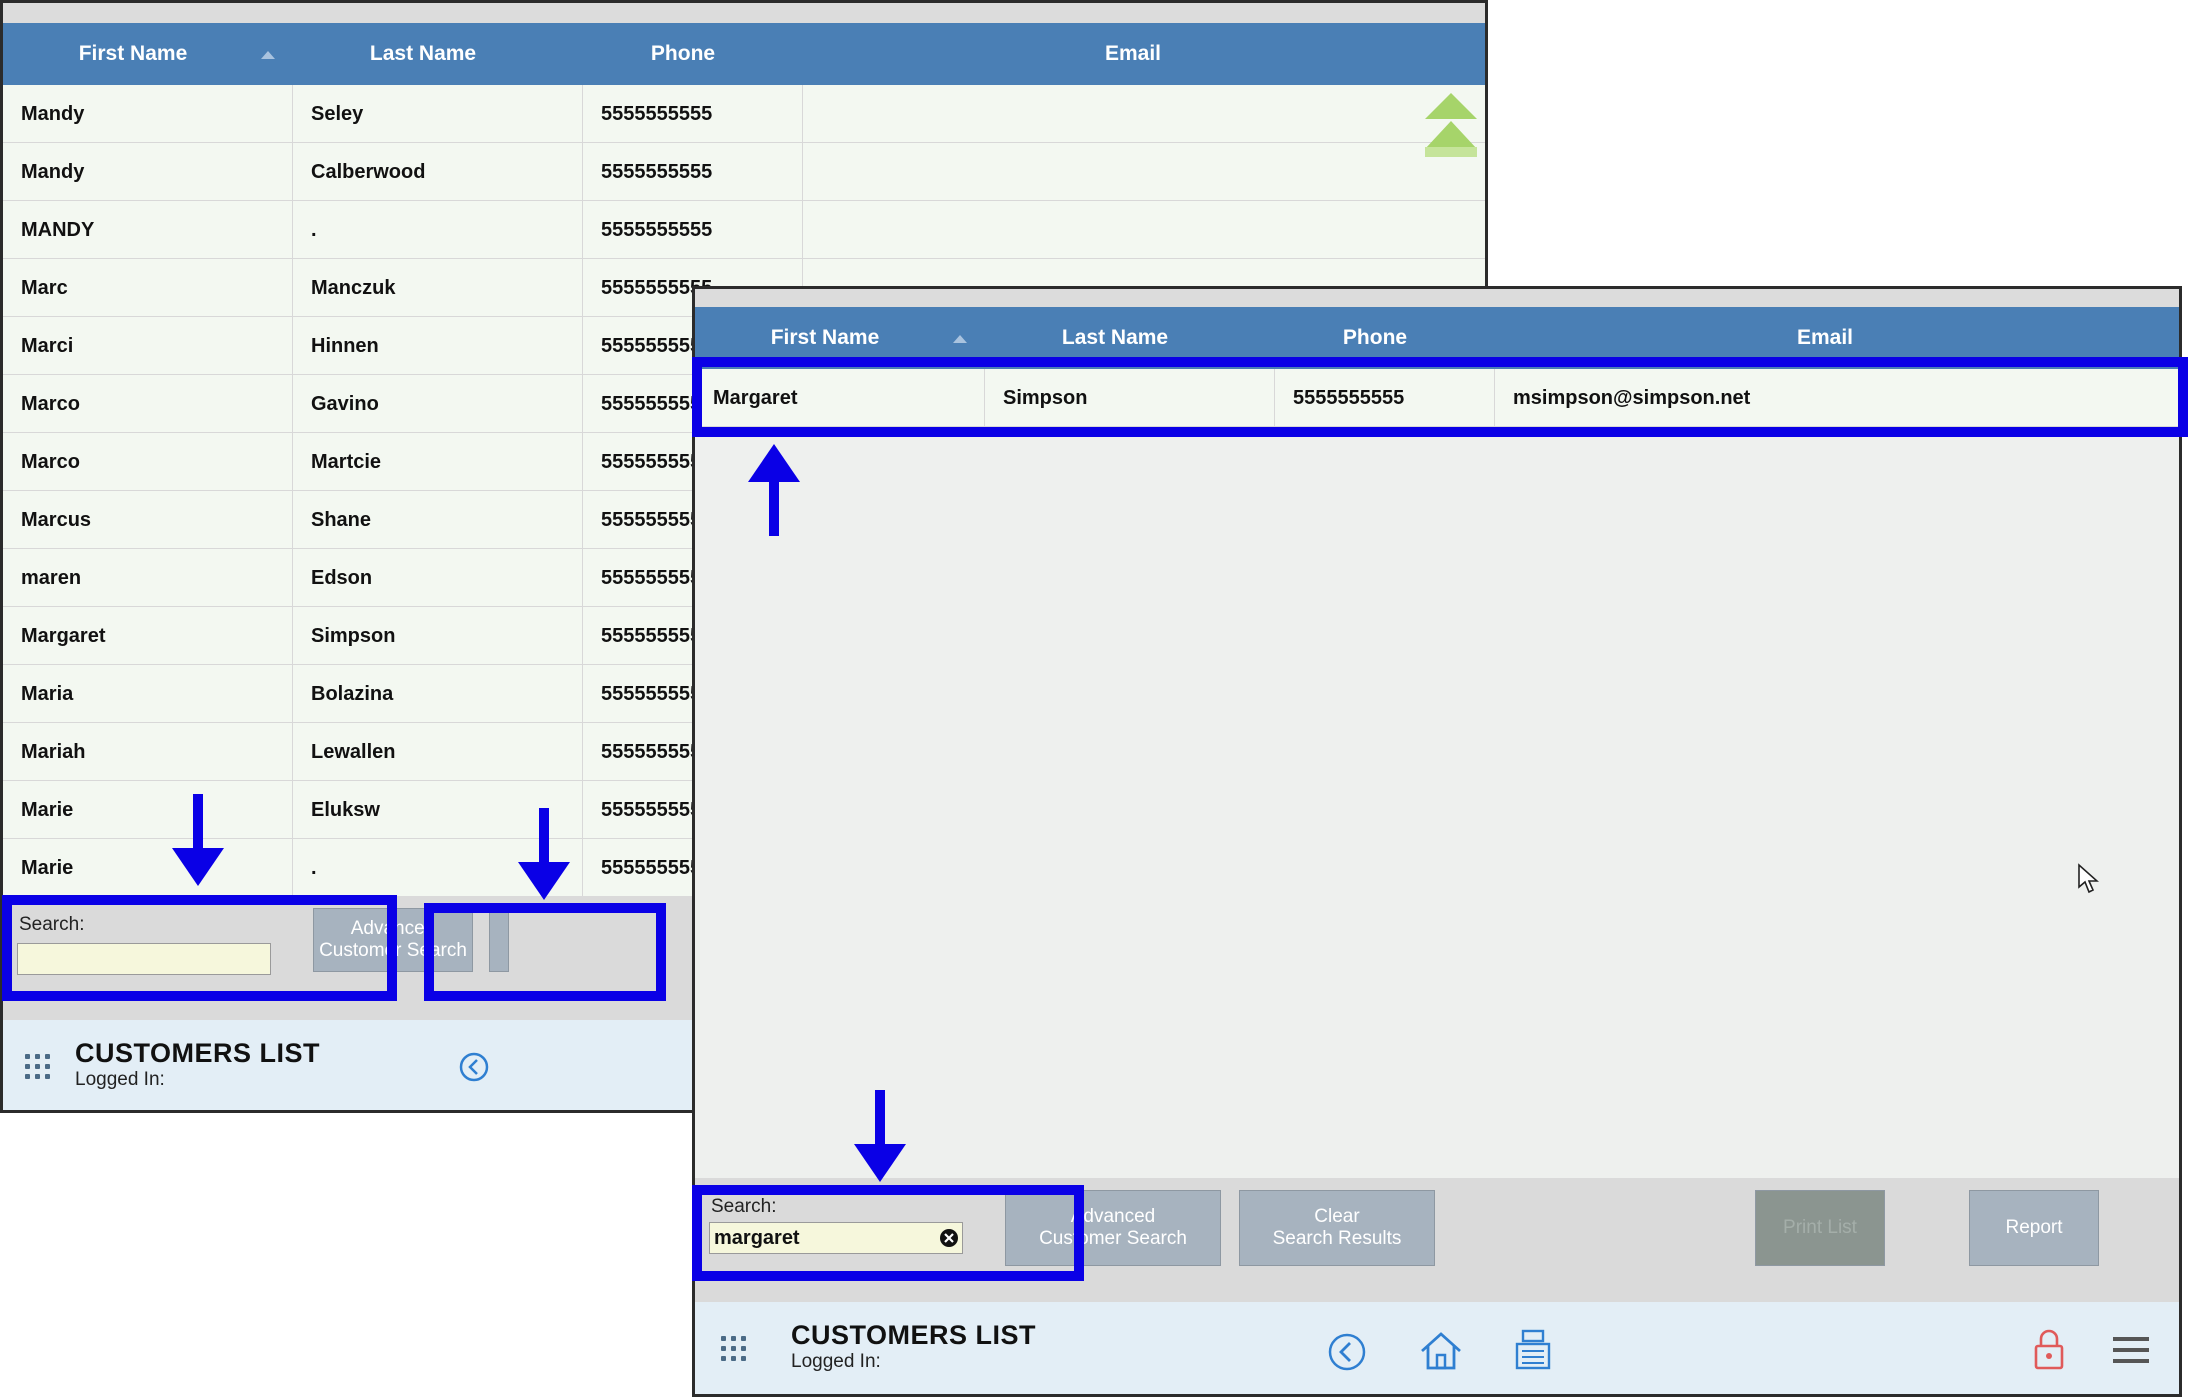  I want to click on cell-first-name: Marcus, so click(148, 520).